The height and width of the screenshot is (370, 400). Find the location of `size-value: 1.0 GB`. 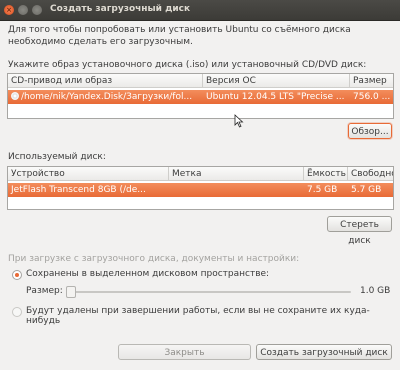

size-value: 1.0 GB is located at coordinates (375, 291).